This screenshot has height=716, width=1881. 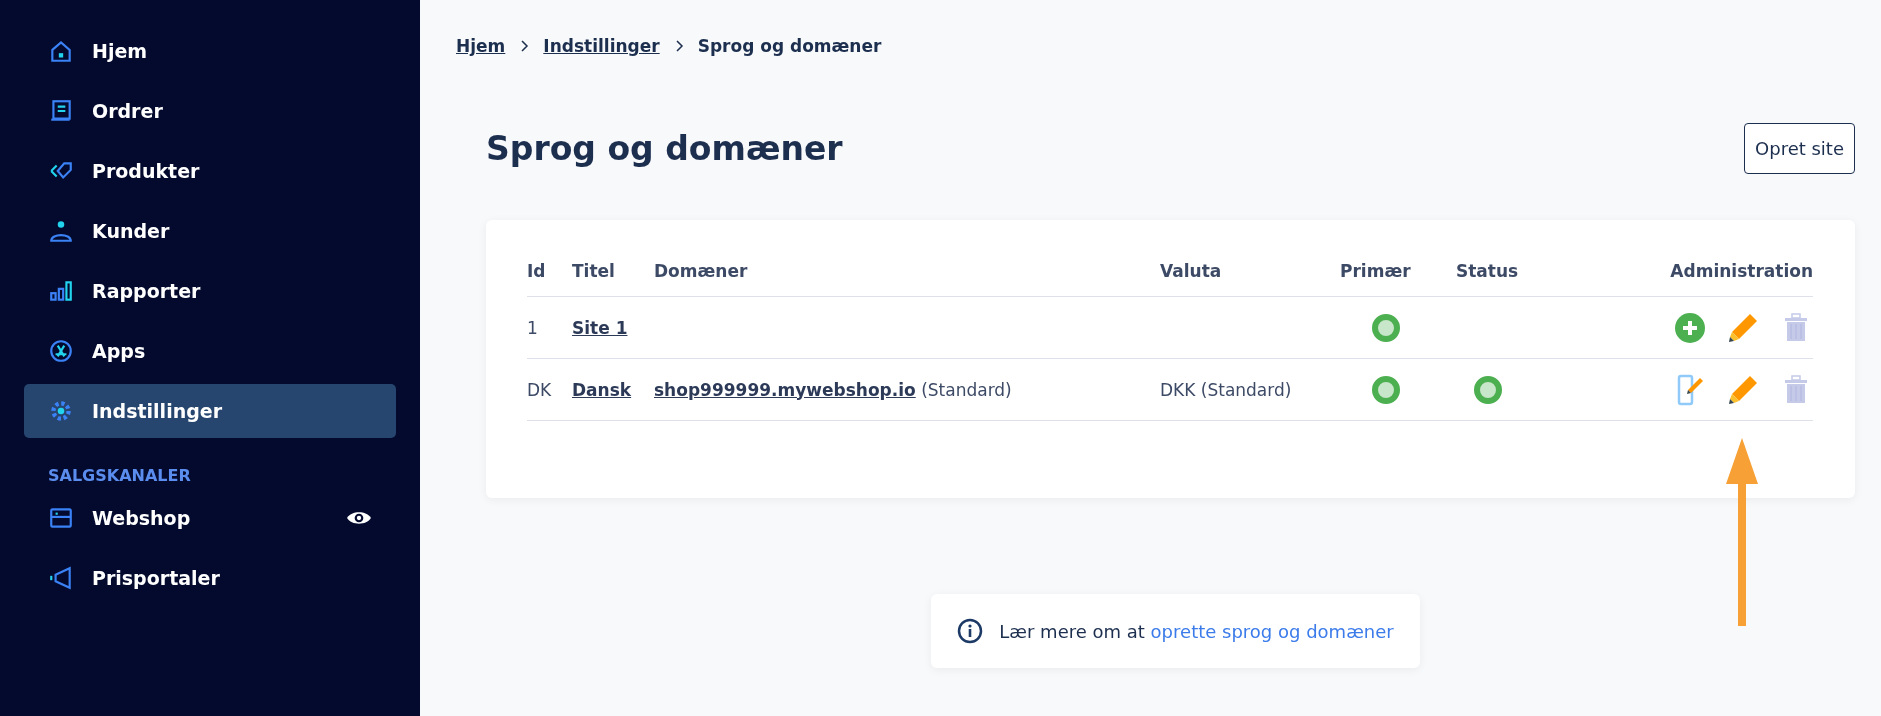 What do you see at coordinates (600, 327) in the screenshot?
I see `site-title-link: Site 1` at bounding box center [600, 327].